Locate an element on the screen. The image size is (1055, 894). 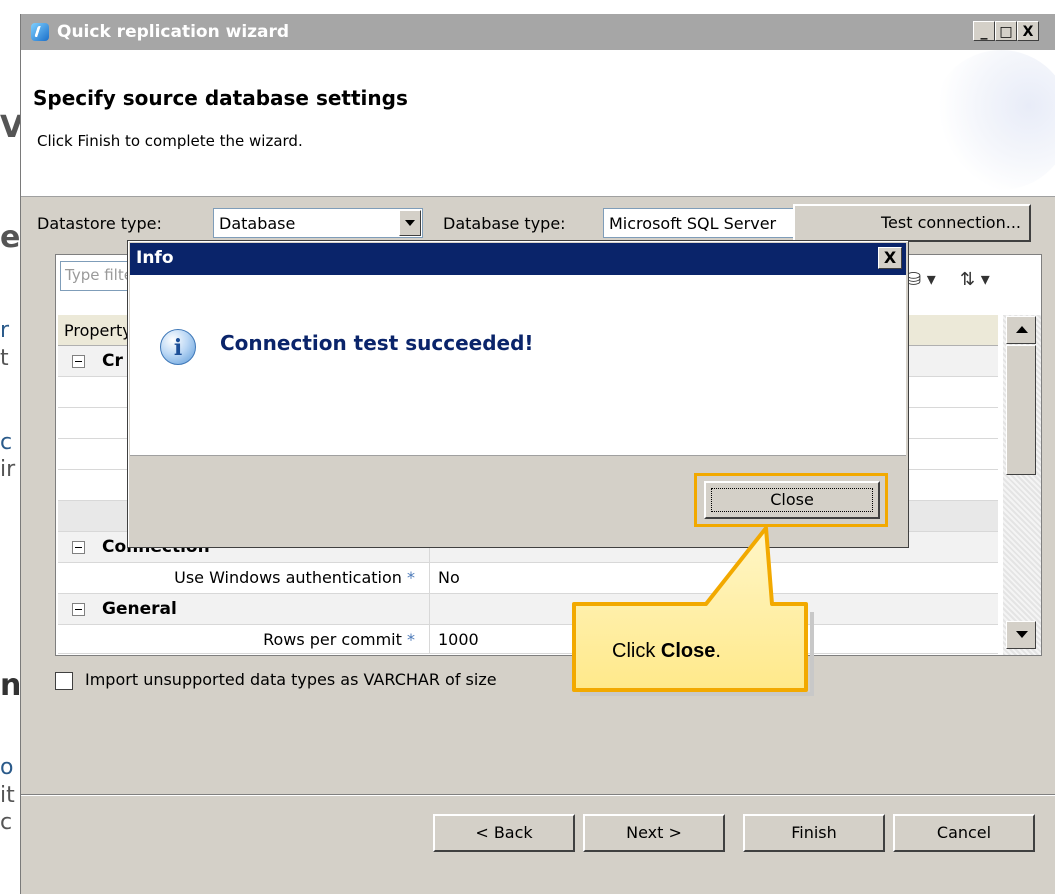
footer-divider is located at coordinates (538, 795).